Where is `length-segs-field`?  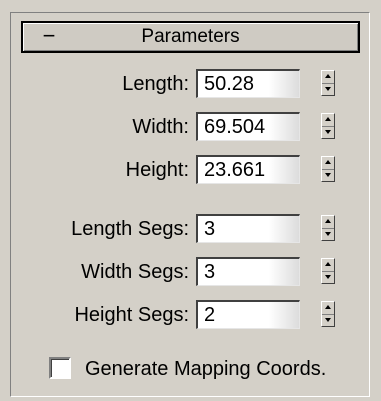
length-segs-field is located at coordinates (248, 228).